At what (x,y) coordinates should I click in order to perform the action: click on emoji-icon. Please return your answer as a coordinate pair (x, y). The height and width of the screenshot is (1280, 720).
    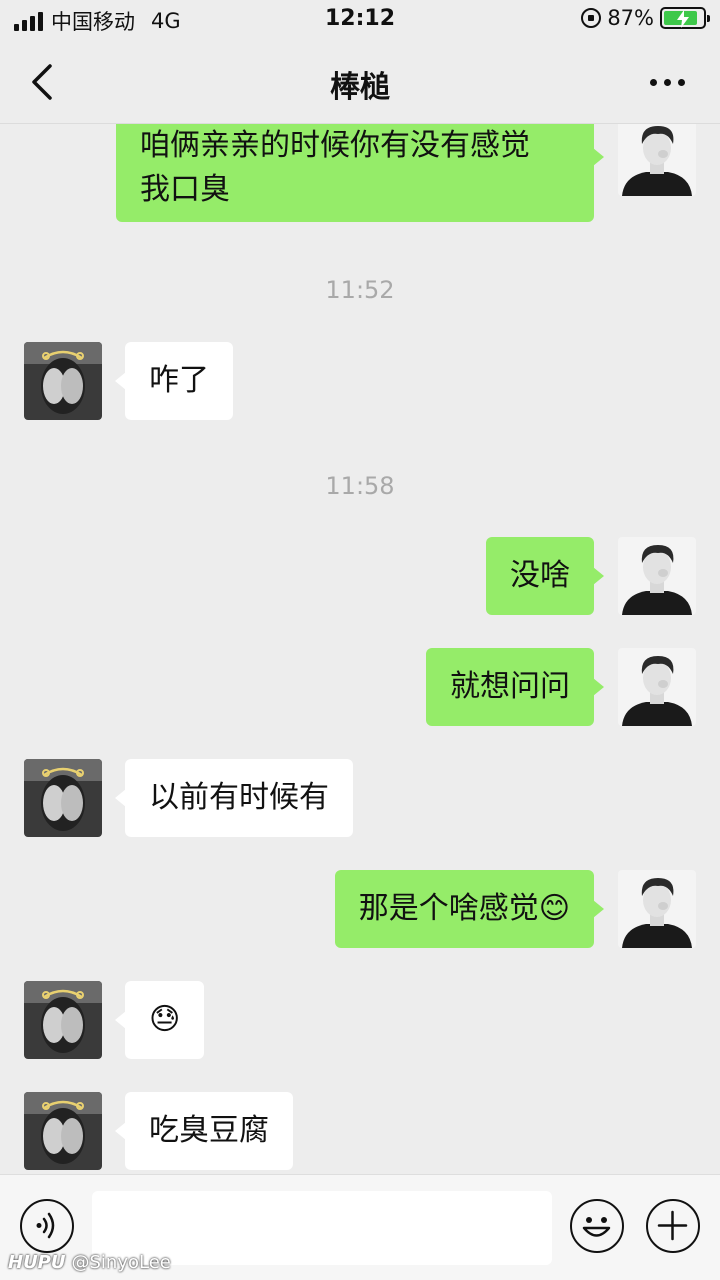
    Looking at the image, I should click on (596, 1227).